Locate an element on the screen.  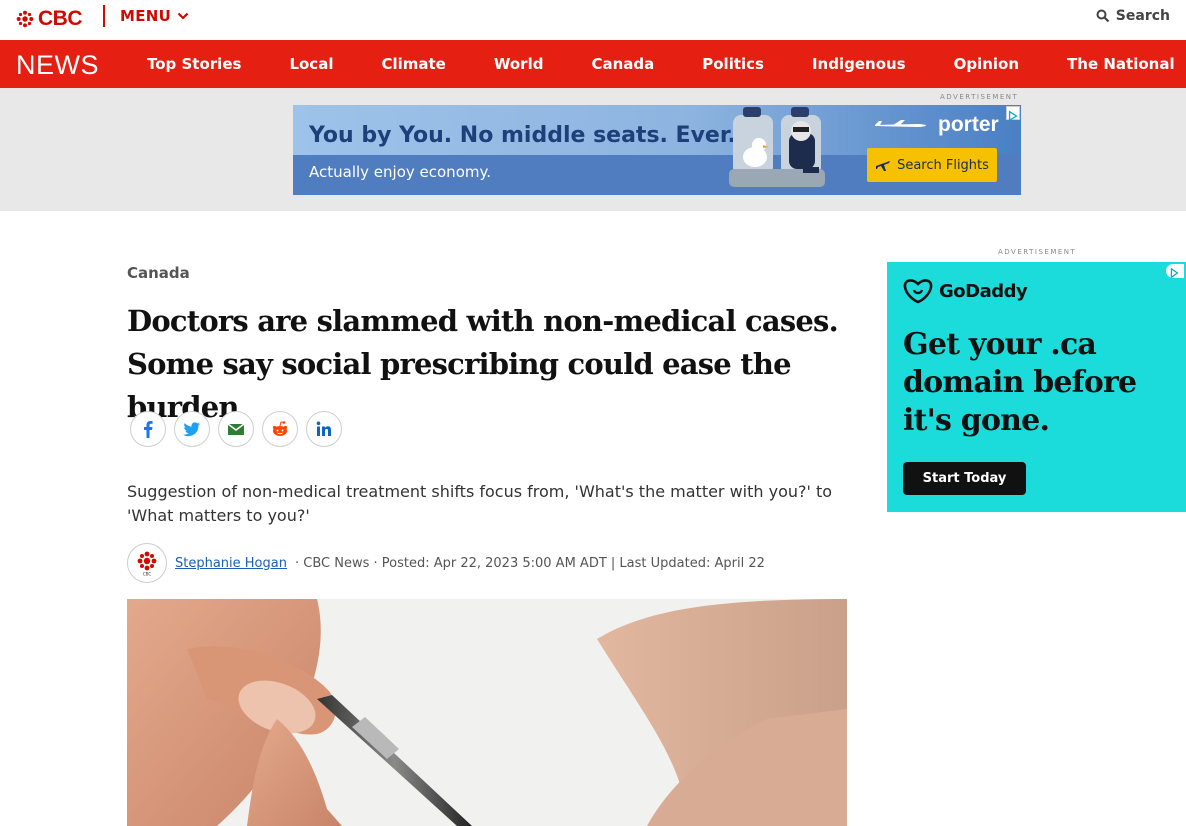
share-bar is located at coordinates (236, 429).